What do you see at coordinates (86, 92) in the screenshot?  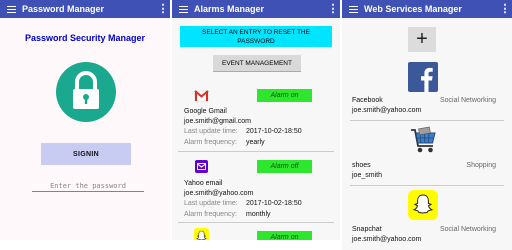 I see `lock-icon` at bounding box center [86, 92].